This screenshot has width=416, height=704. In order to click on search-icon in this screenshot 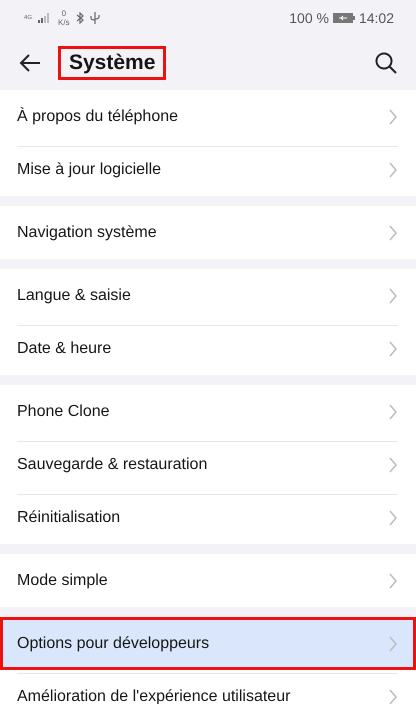, I will do `click(386, 63)`.